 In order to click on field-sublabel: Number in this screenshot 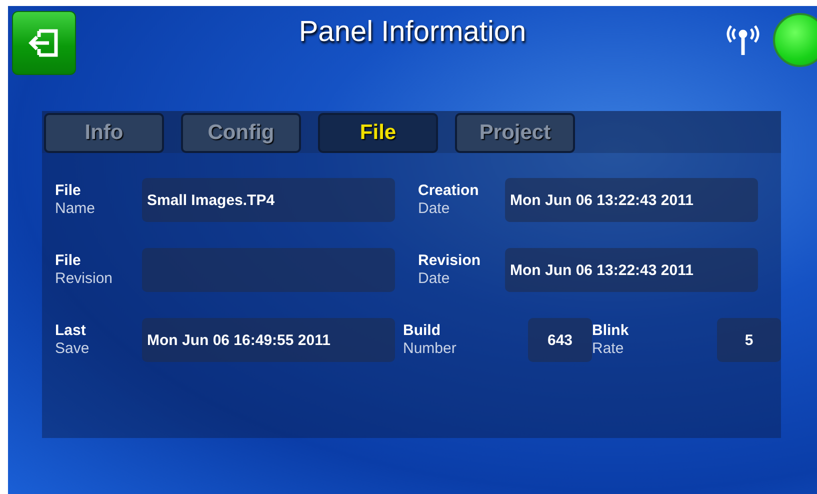, I will do `click(430, 349)`.